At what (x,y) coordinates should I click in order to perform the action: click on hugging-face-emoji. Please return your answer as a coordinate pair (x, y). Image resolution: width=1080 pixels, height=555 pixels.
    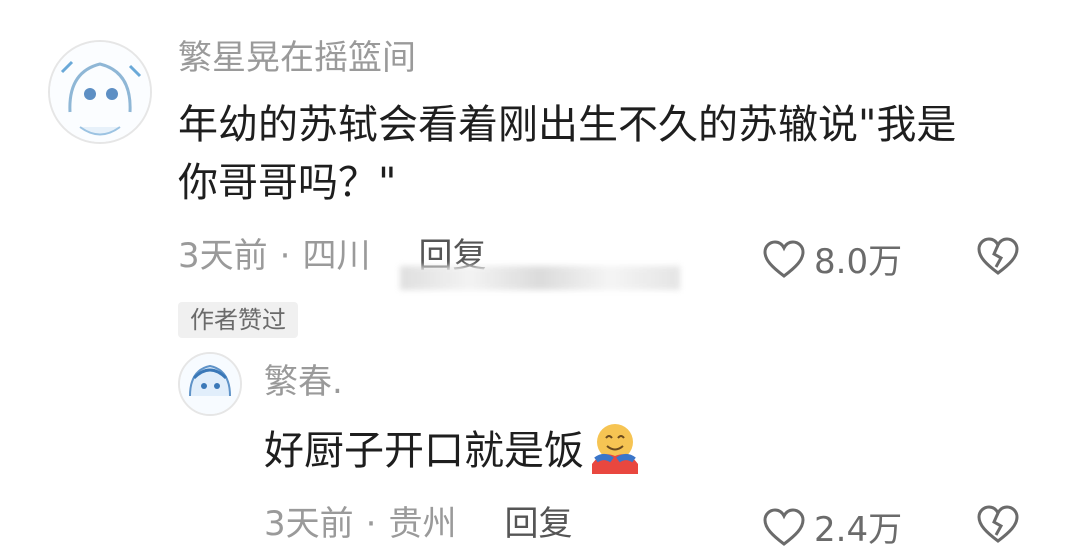
    Looking at the image, I should click on (615, 449).